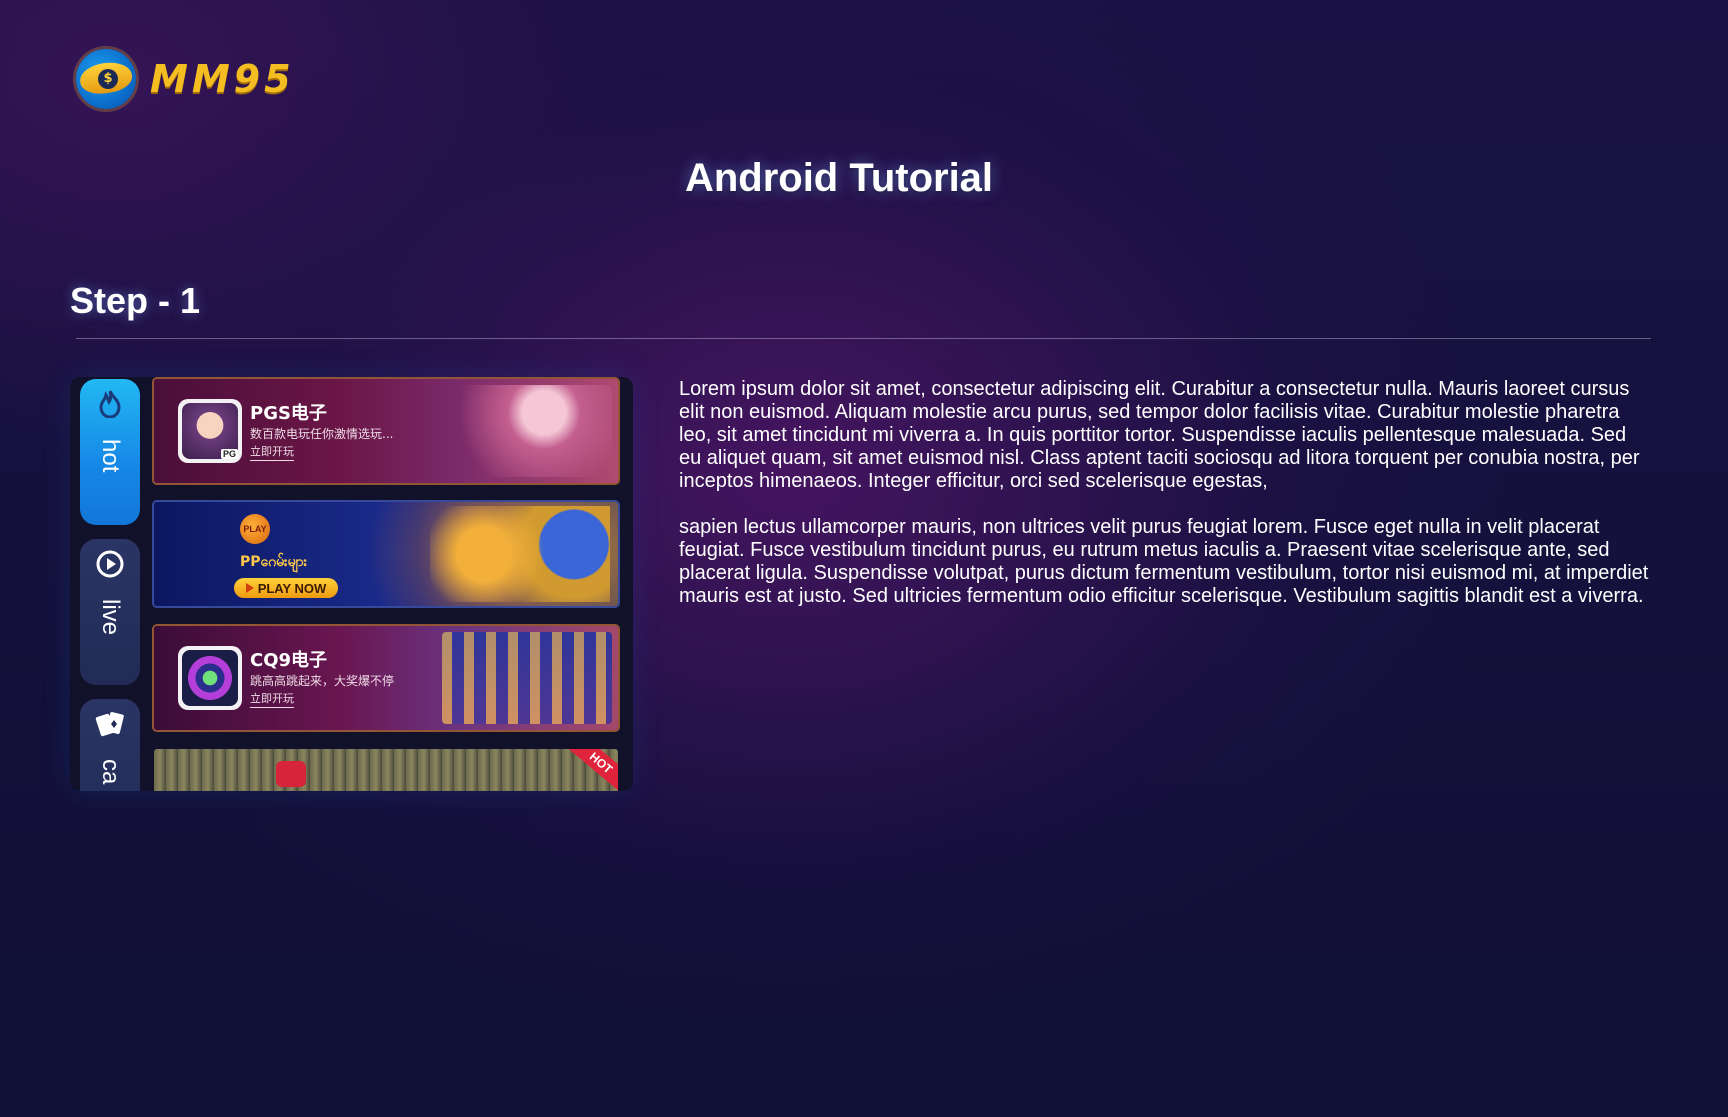  Describe the element at coordinates (291, 774) in the screenshot. I see `sport-brand-icon` at that location.